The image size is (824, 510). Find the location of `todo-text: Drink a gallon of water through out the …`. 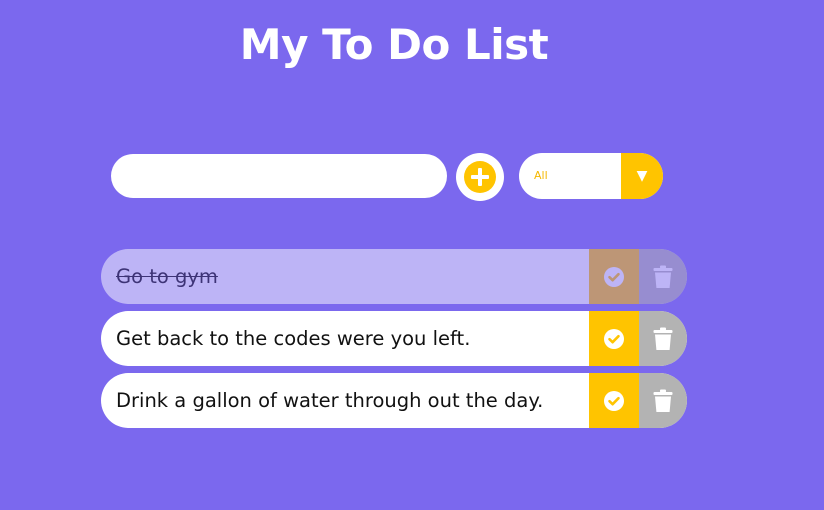

todo-text: Drink a gallon of water through out the … is located at coordinates (330, 400).